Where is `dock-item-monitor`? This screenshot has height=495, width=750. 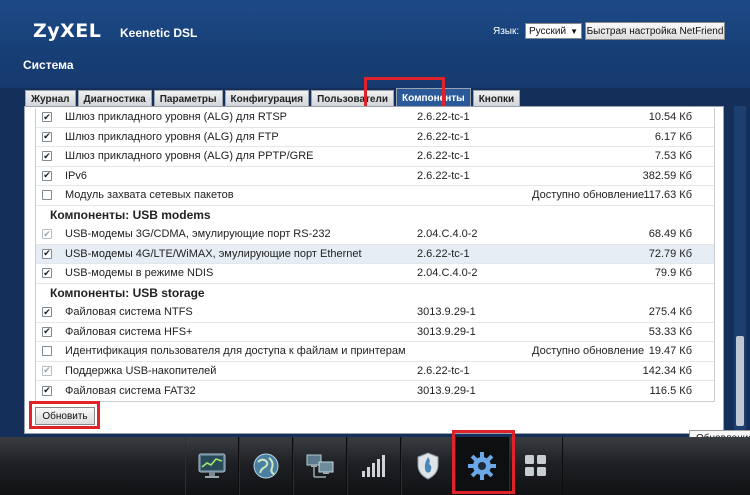 dock-item-monitor is located at coordinates (212, 466).